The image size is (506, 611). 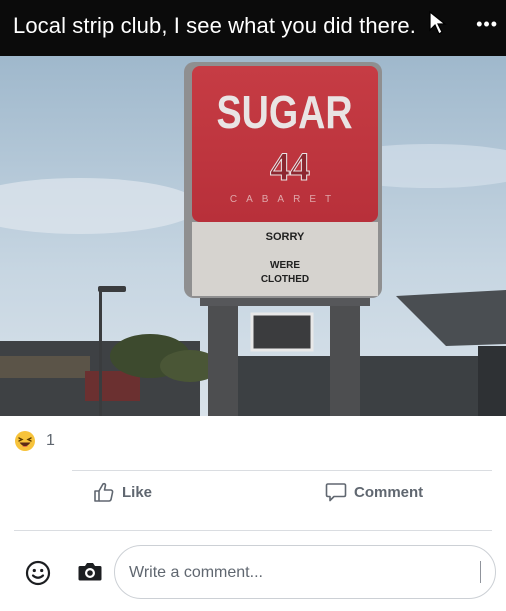 I want to click on comment-input, so click(x=294, y=573).